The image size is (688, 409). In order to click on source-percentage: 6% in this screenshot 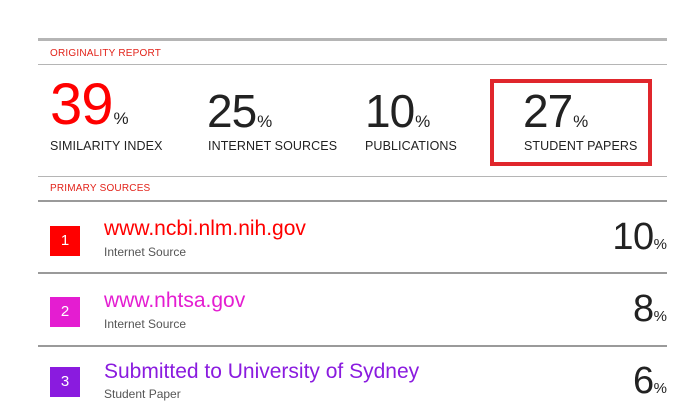, I will do `click(650, 381)`.